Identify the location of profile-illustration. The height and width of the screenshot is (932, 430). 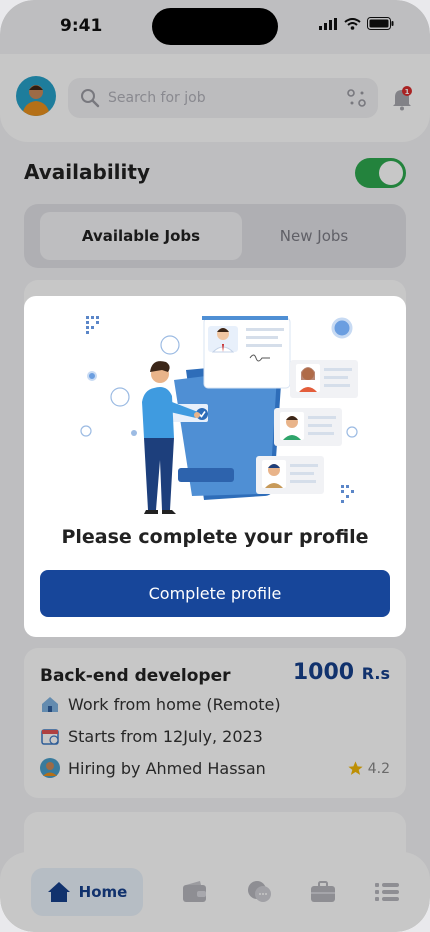
(219, 415).